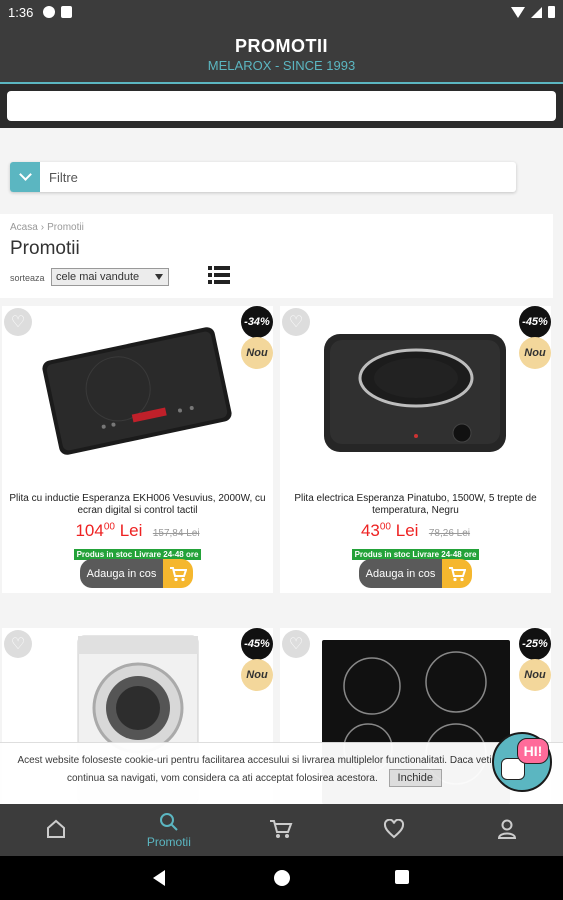  I want to click on wifi-icon, so click(518, 12).